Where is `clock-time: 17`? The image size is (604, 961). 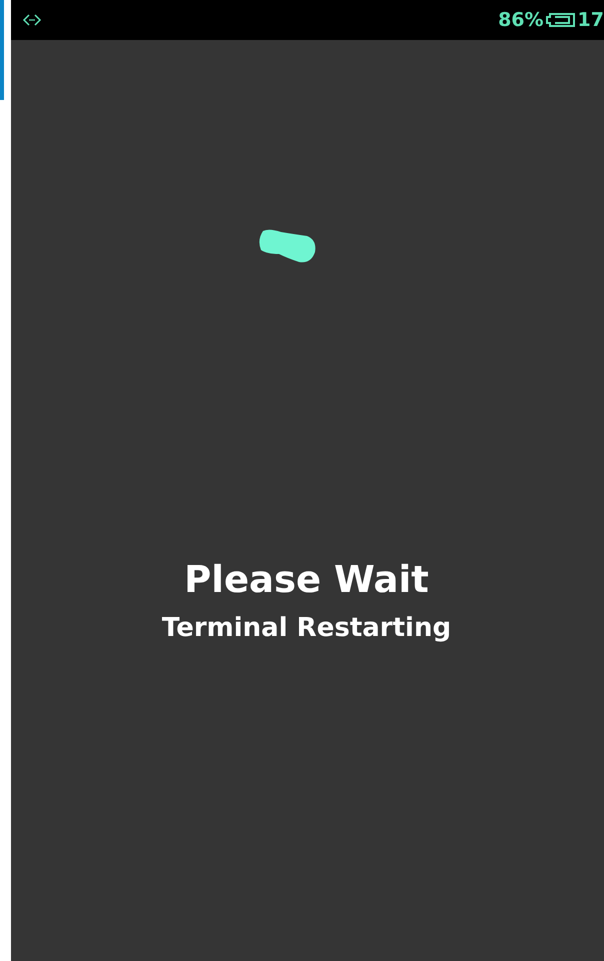 clock-time: 17 is located at coordinates (591, 20).